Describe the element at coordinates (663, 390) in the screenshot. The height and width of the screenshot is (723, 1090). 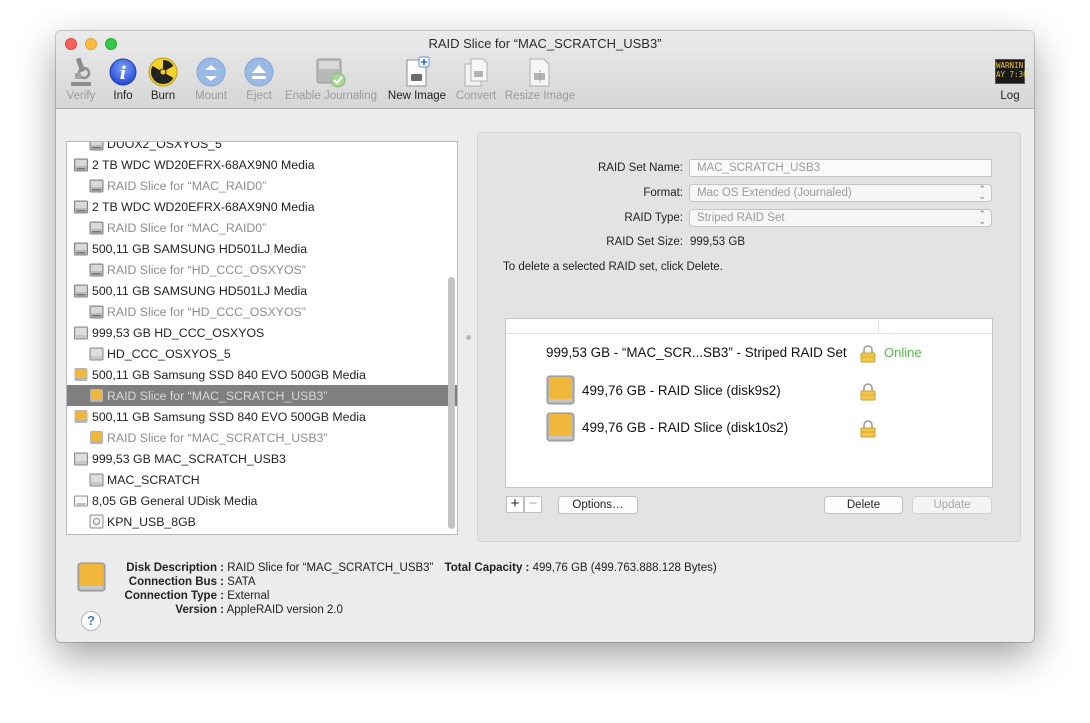
I see `raid-slice-row: 499,76 GB - RAID Slice (disk9s2)` at that location.